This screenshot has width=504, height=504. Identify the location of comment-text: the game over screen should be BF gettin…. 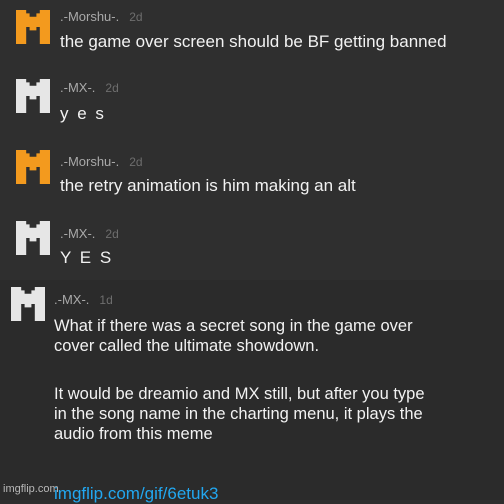
(253, 41).